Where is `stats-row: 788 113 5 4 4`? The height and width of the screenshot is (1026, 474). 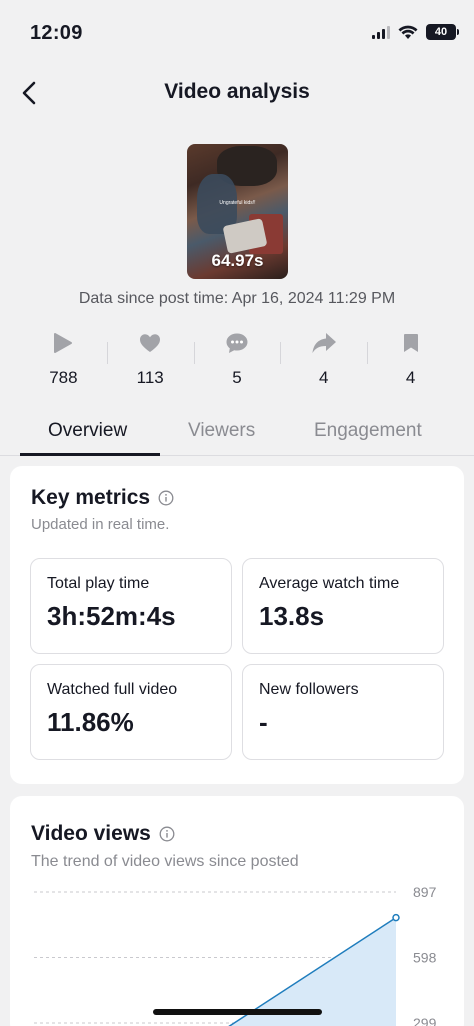
stats-row: 788 113 5 4 4 is located at coordinates (237, 360).